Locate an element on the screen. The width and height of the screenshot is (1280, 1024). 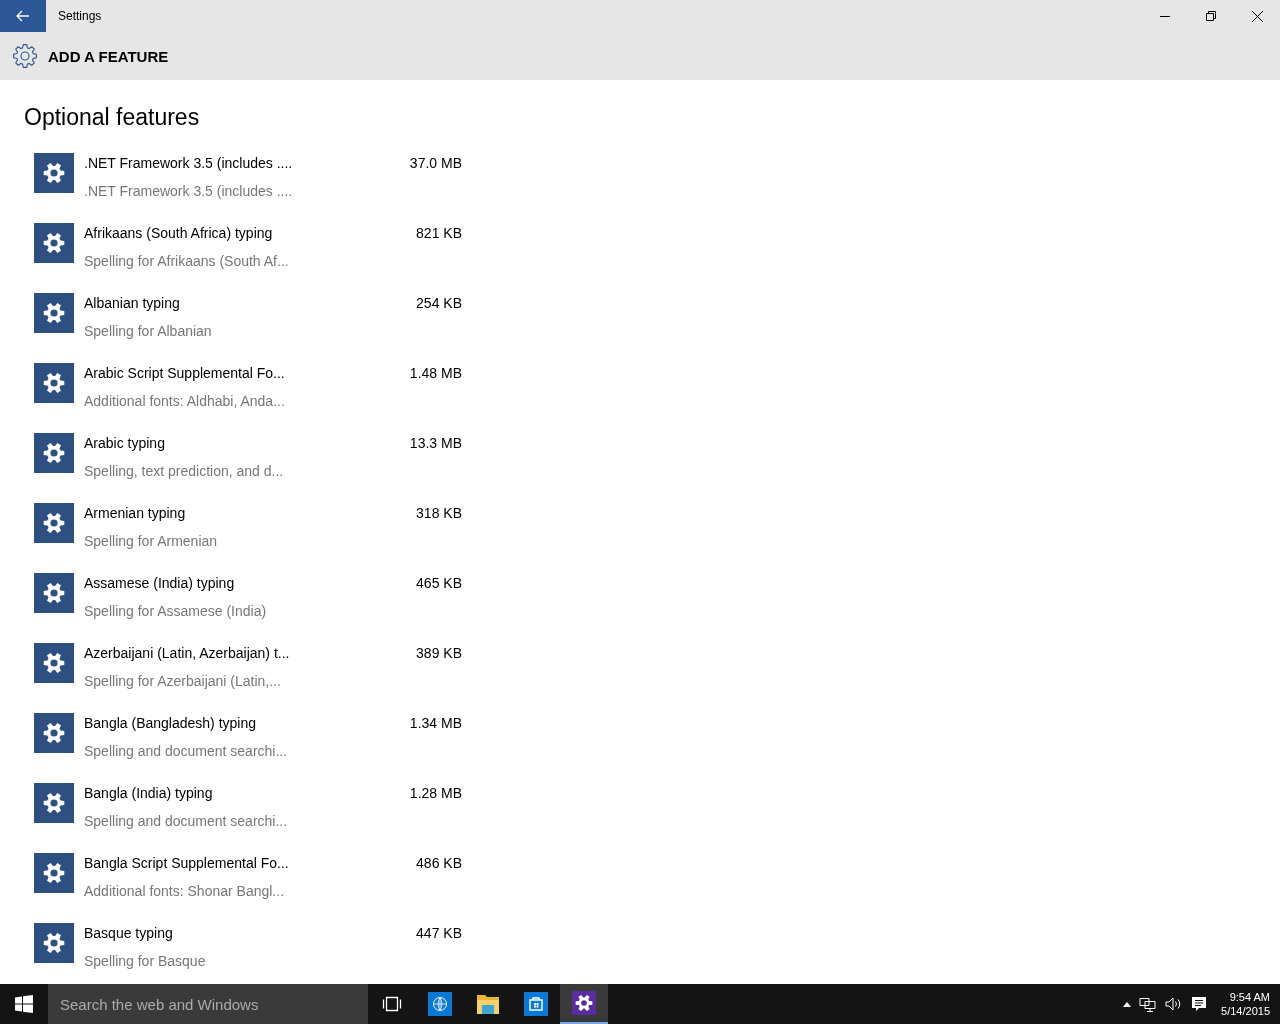
notification-icon is located at coordinates (1199, 1004).